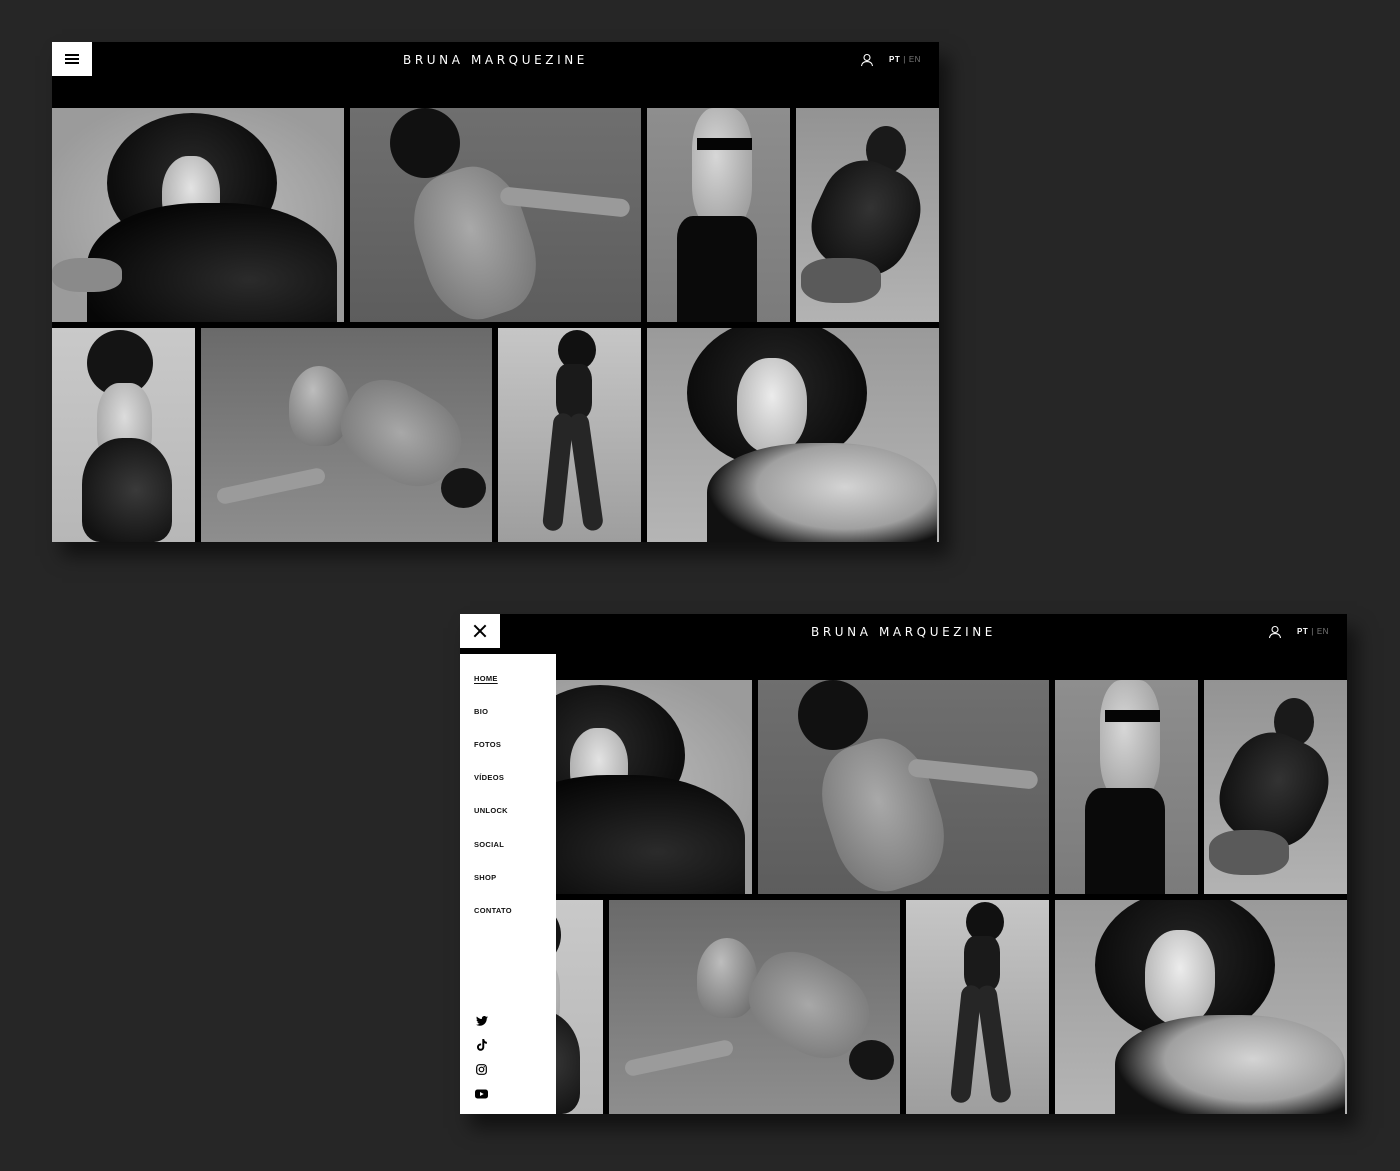 Image resolution: width=1400 pixels, height=1171 pixels. What do you see at coordinates (489, 844) in the screenshot?
I see `nav-item-social: SOCIAL` at bounding box center [489, 844].